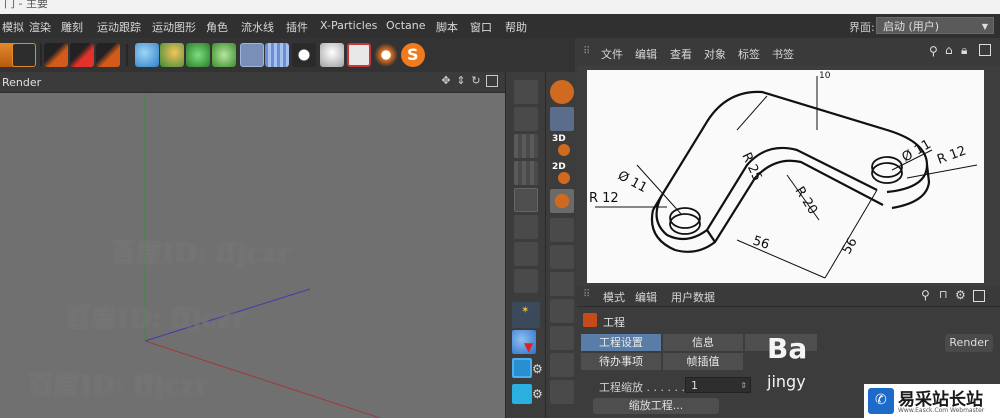 This screenshot has height=418, width=1000. I want to click on tag-icon, so click(359, 55).